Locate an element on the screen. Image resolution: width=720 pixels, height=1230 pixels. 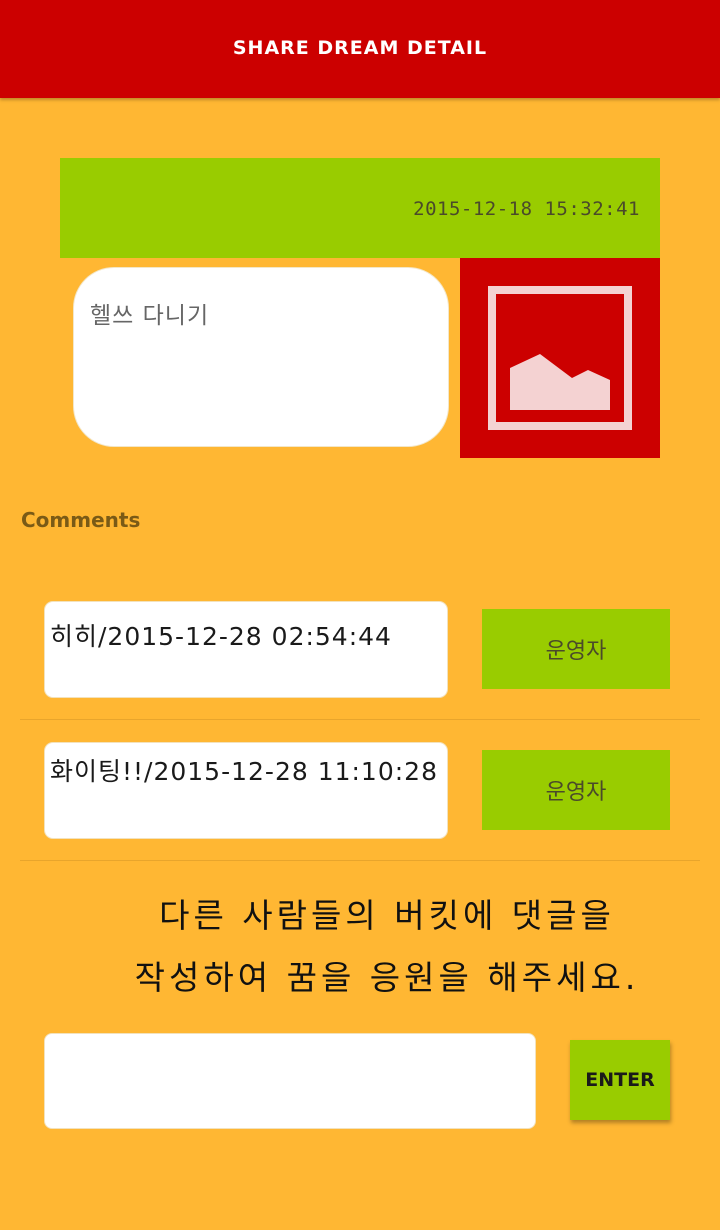
dream-image is located at coordinates (560, 358).